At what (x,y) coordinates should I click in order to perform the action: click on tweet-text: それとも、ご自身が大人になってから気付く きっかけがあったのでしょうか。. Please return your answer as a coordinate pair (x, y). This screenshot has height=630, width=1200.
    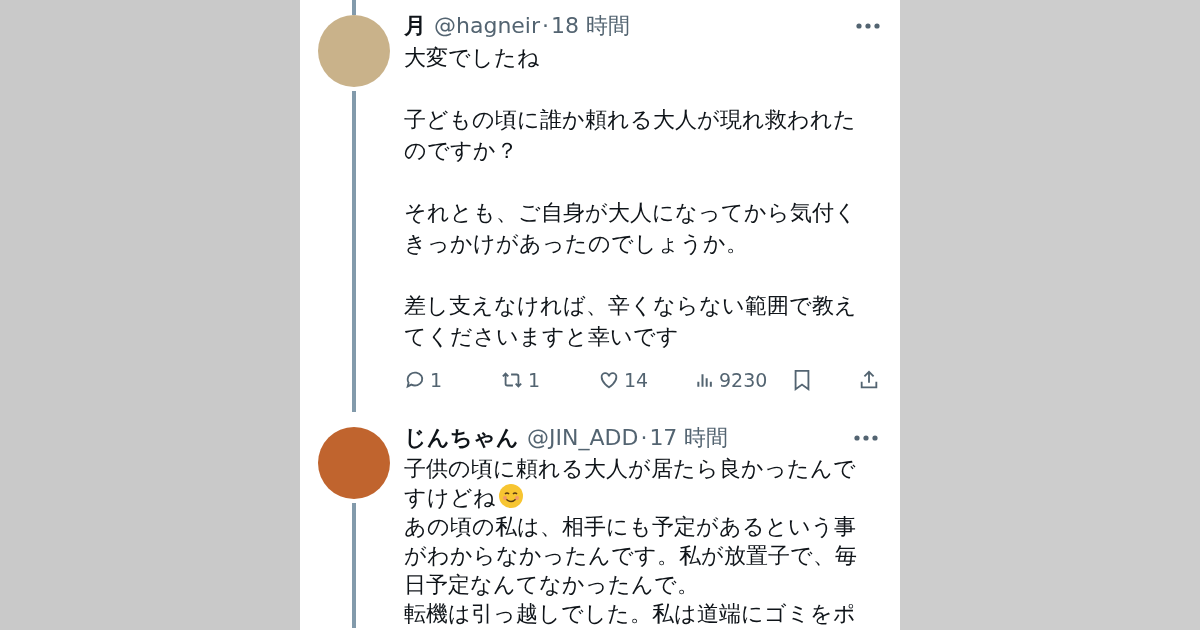
    Looking at the image, I should click on (631, 228).